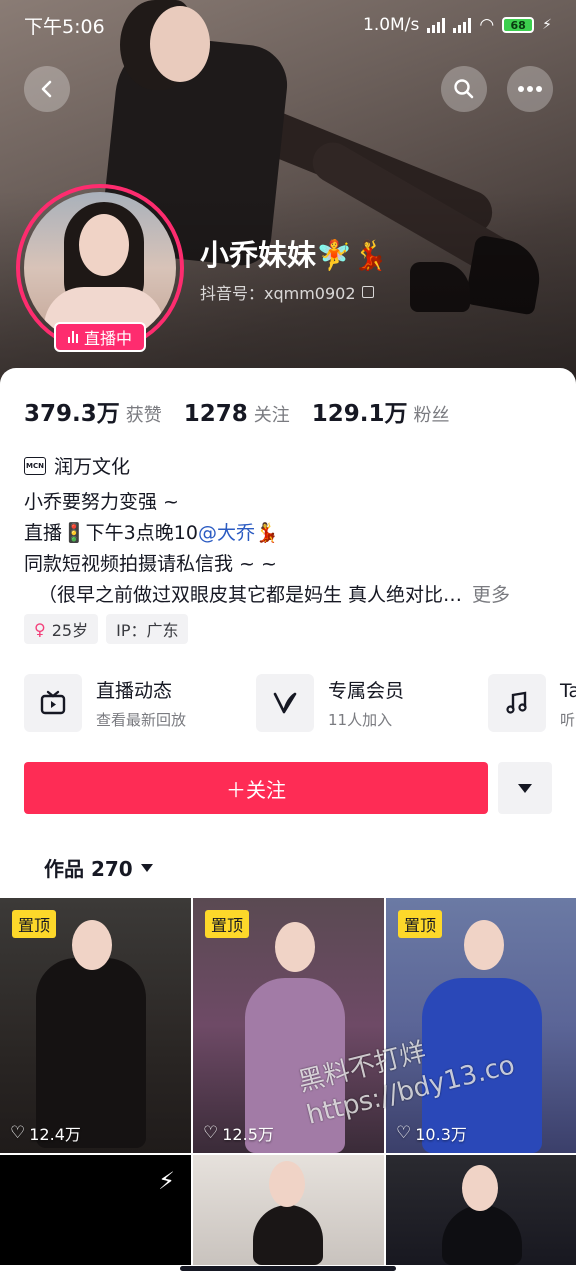  Describe the element at coordinates (285, 703) in the screenshot. I see `v-icon` at that location.